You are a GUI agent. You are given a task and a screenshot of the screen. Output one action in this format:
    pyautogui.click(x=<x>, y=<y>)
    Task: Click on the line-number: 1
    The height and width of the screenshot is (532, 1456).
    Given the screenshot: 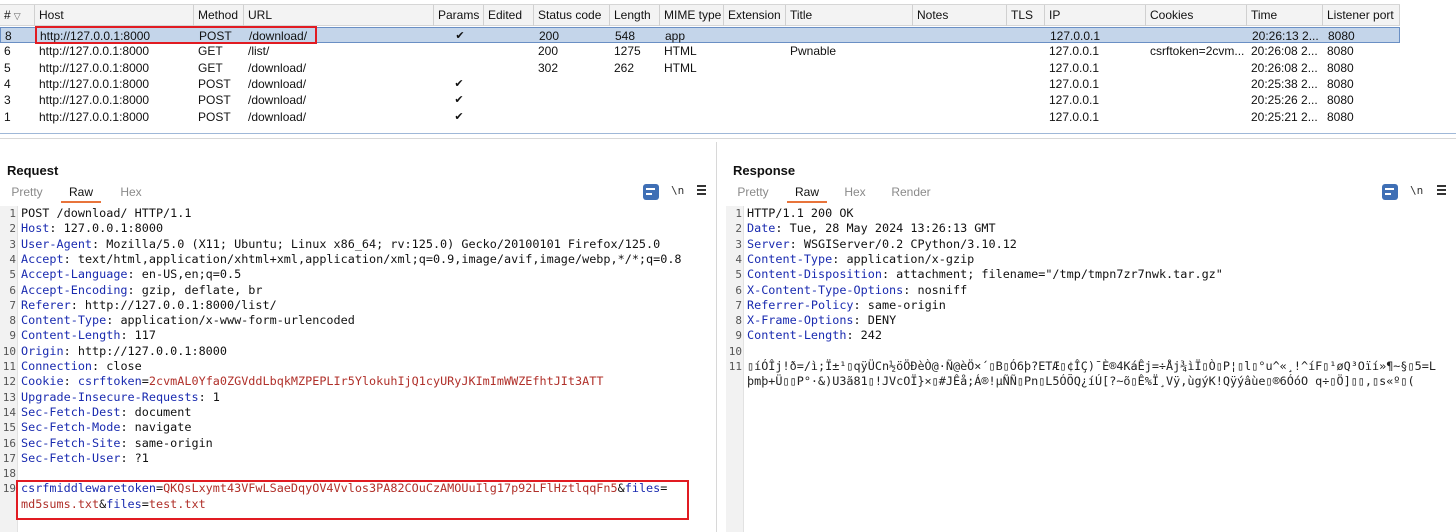 What is the action you would take?
    pyautogui.click(x=12, y=213)
    